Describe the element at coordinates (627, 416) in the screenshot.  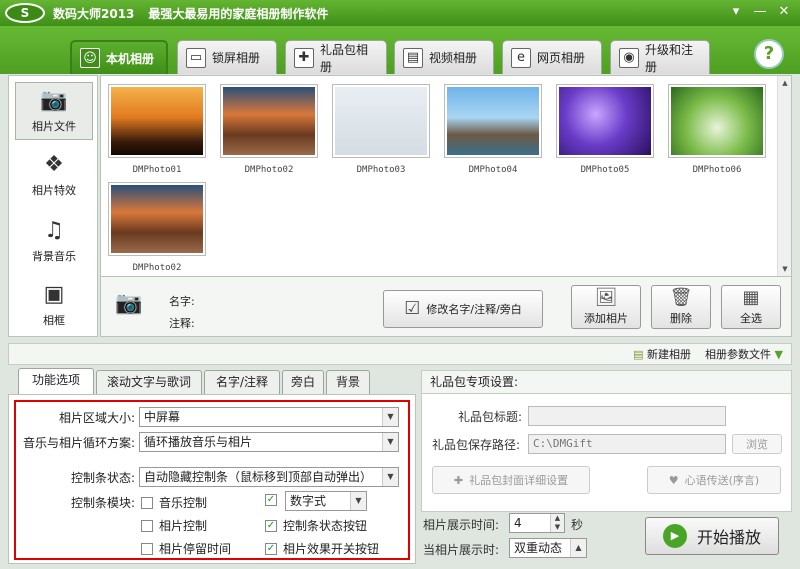
I see `gift-title-input` at that location.